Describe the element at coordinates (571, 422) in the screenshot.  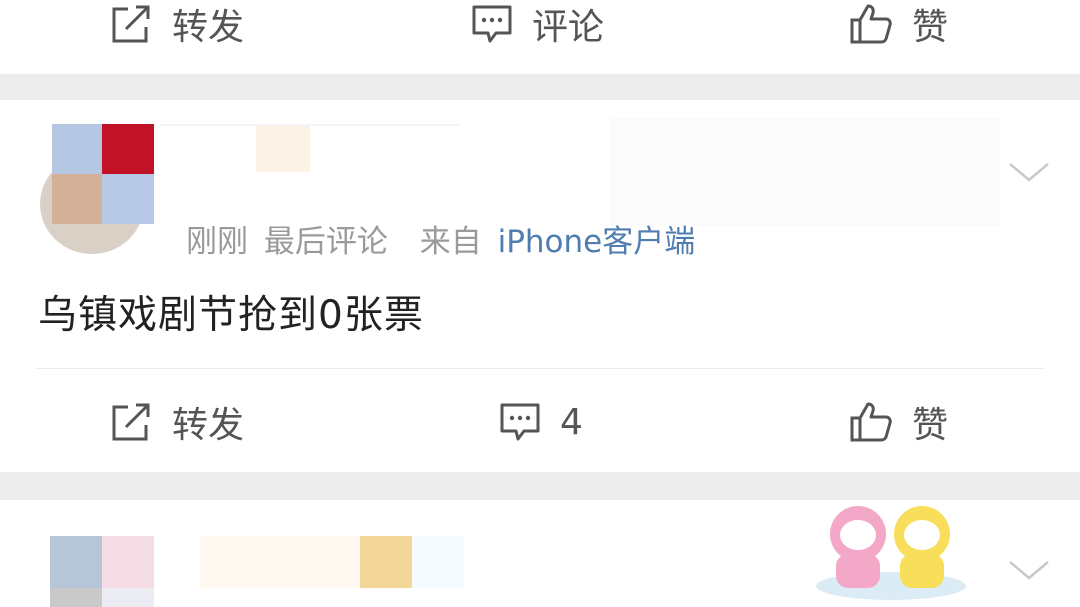
I see `comment-count: 4` at that location.